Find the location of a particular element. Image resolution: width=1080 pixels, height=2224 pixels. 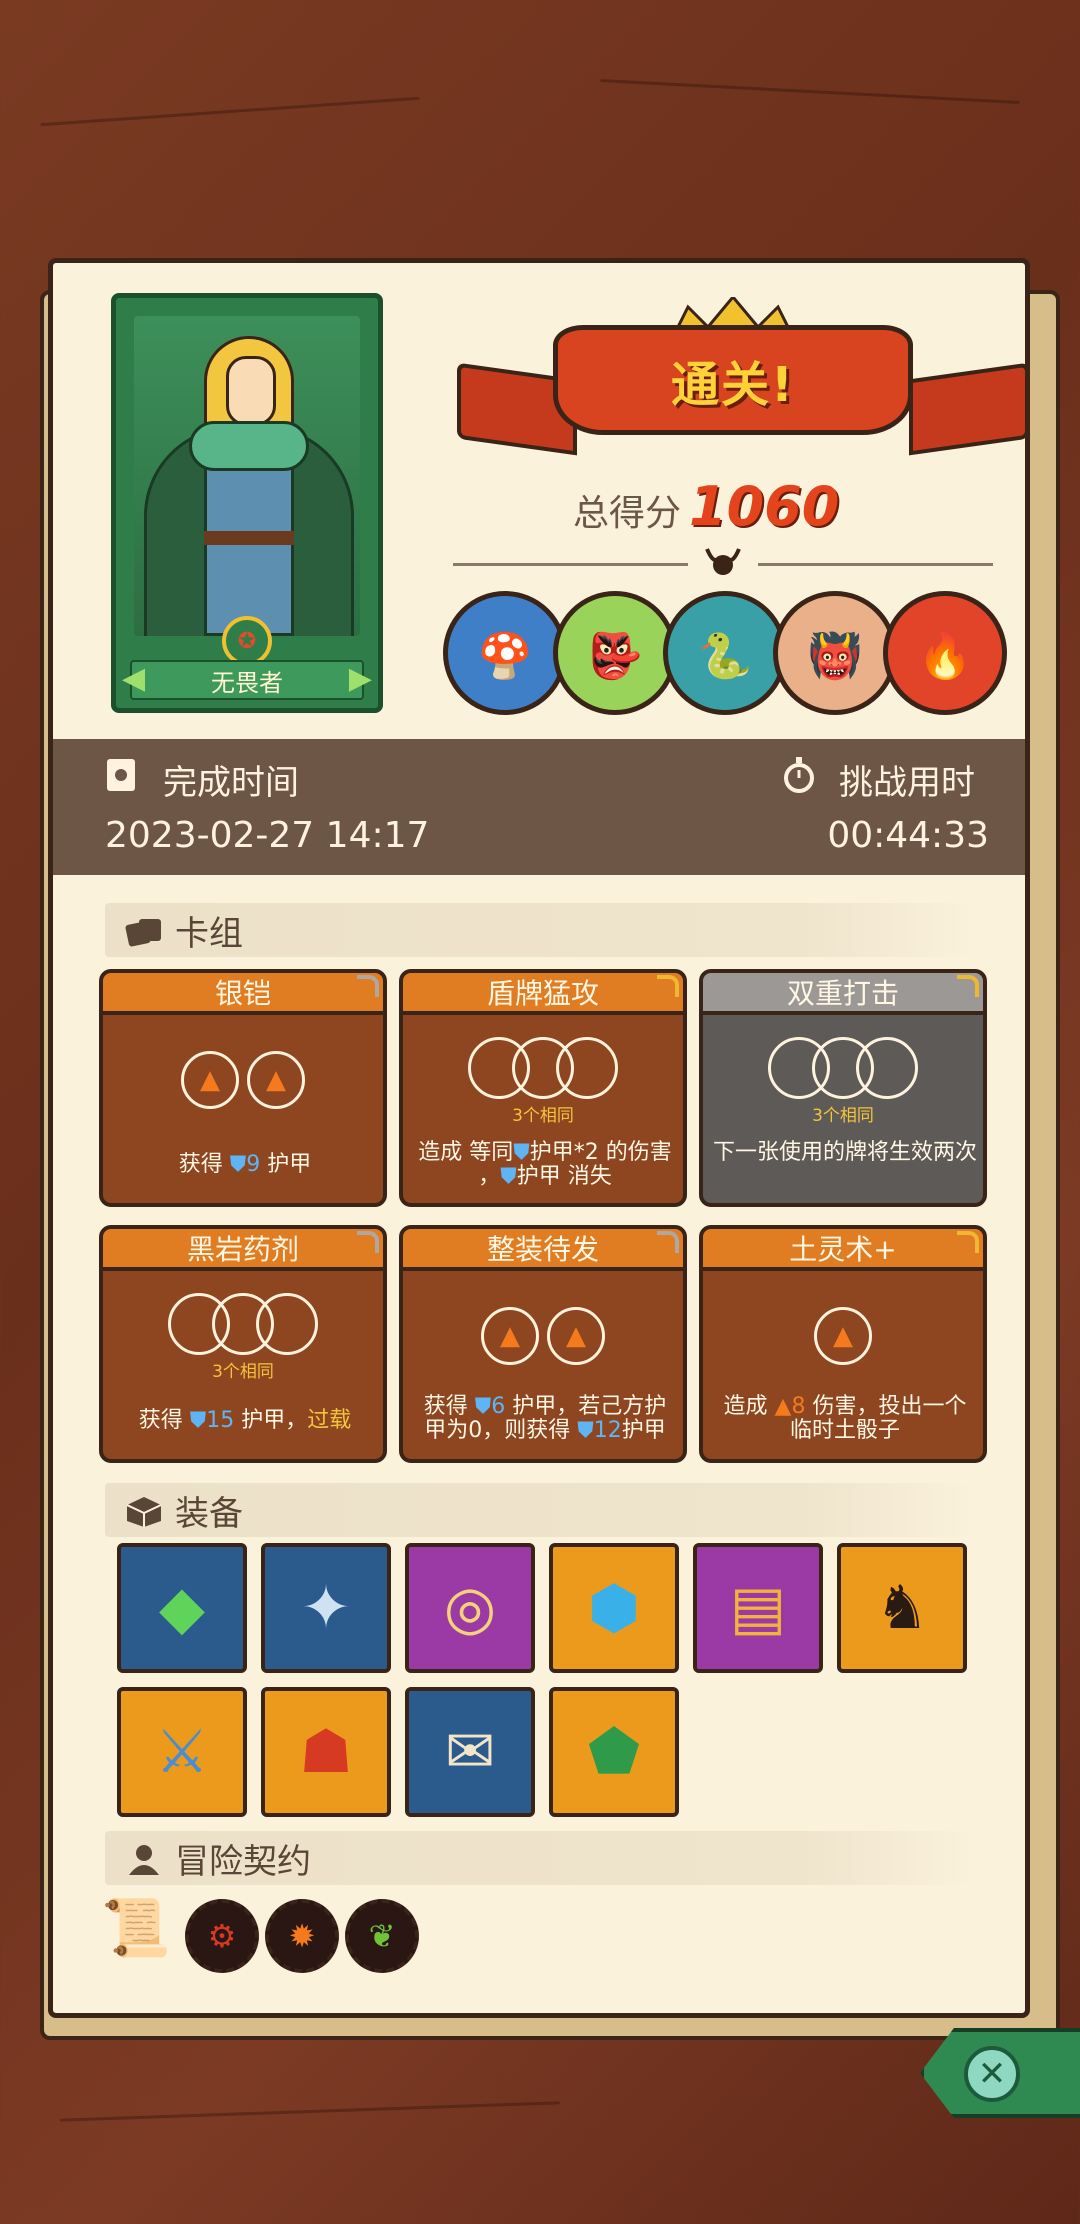

finish-time-value: 2023-02-27 14:17 is located at coordinates (267, 835).